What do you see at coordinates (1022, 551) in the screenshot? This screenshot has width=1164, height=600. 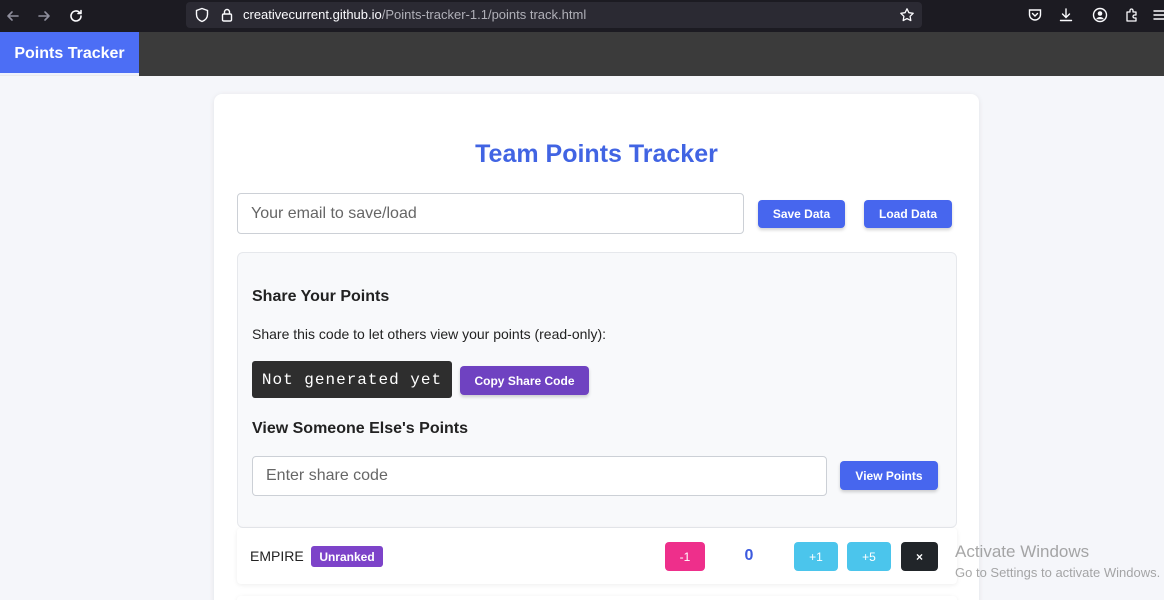 I see `activate-windows-title: Activate Windows` at bounding box center [1022, 551].